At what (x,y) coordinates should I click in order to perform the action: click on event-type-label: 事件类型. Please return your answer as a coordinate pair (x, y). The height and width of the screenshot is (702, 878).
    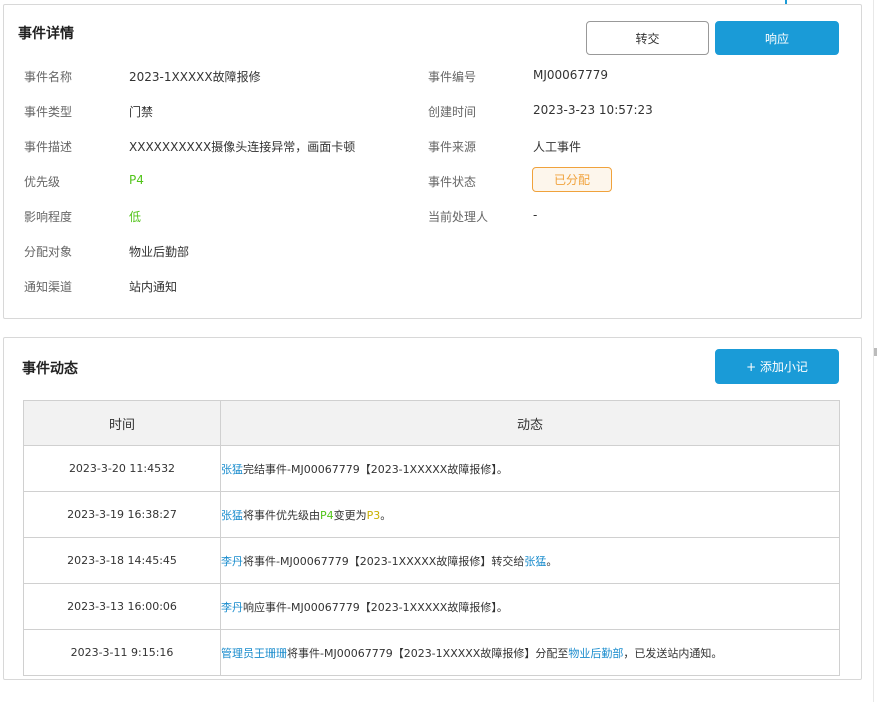
    Looking at the image, I should click on (48, 112).